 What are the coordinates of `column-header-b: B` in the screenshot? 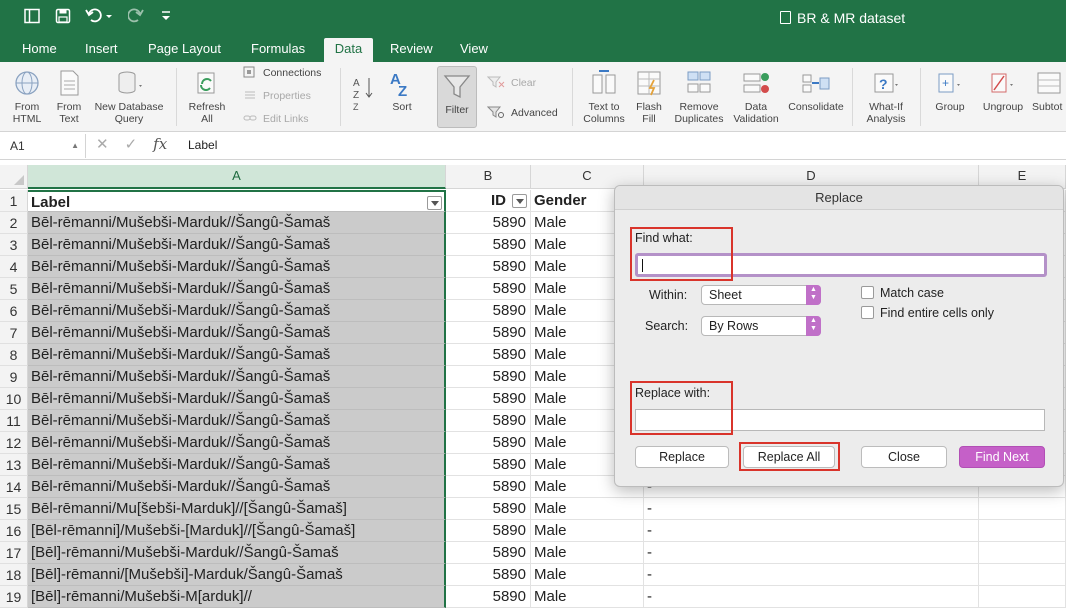 It's located at (488, 177).